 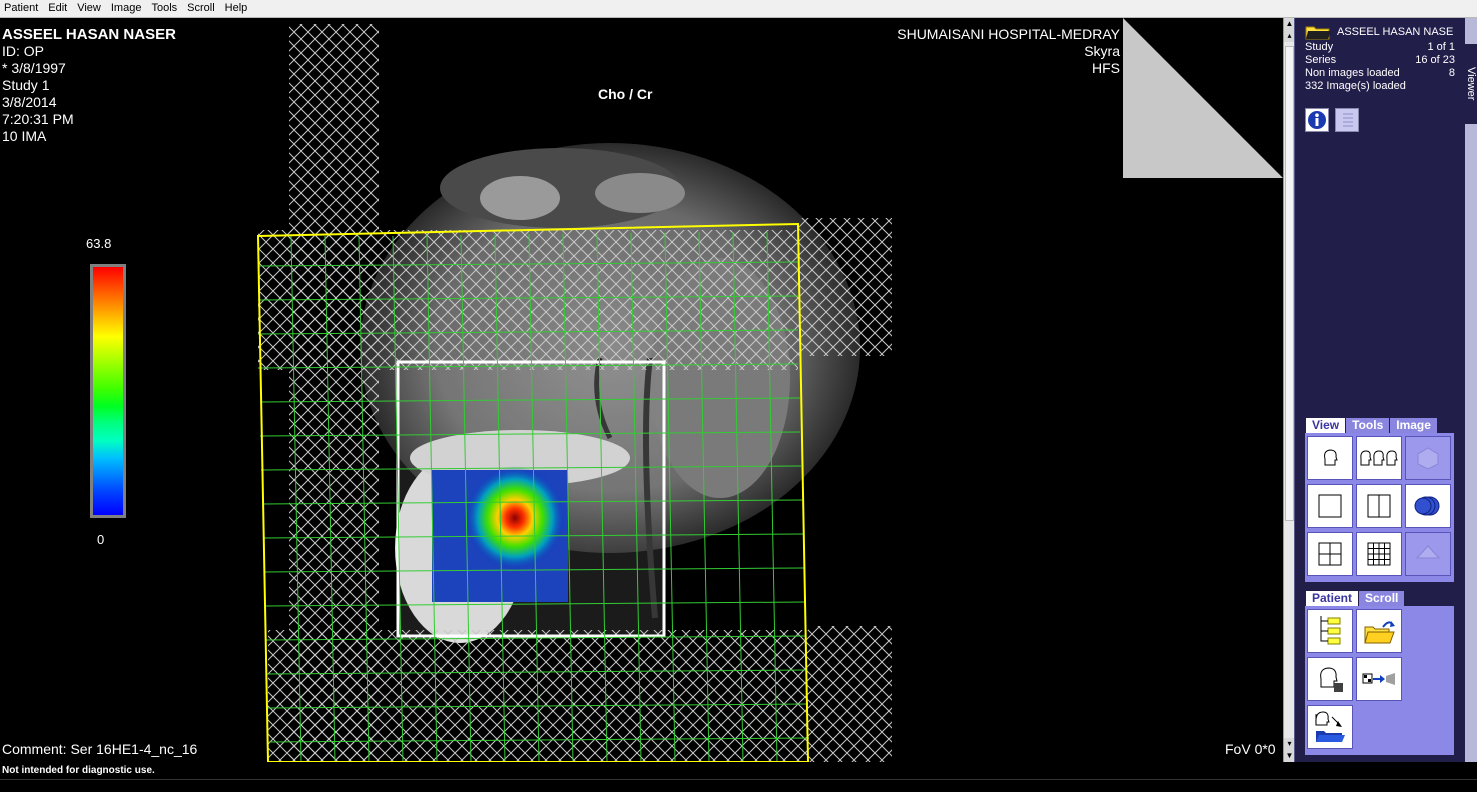 I want to click on layout-2x2-icon, so click(x=1330, y=554).